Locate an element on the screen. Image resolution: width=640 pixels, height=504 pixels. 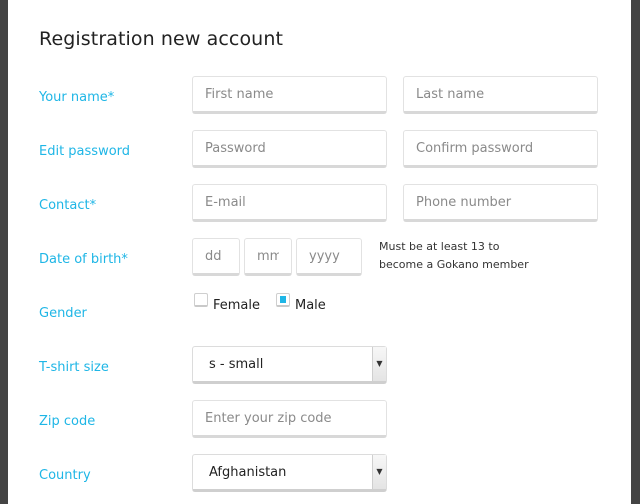
label-gender: Gender is located at coordinates (63, 313).